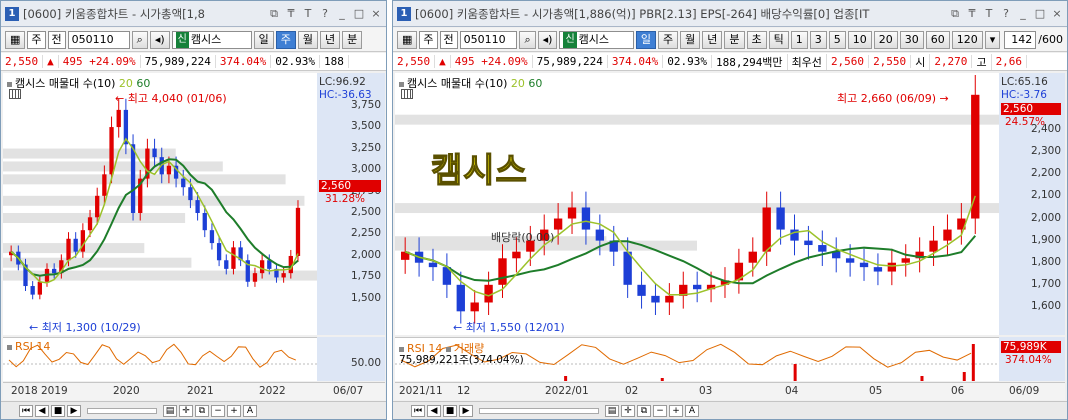 The height and width of the screenshot is (420, 1068). What do you see at coordinates (421, 391) in the screenshot?
I see `x-label-2021-11: 2021/11` at bounding box center [421, 391].